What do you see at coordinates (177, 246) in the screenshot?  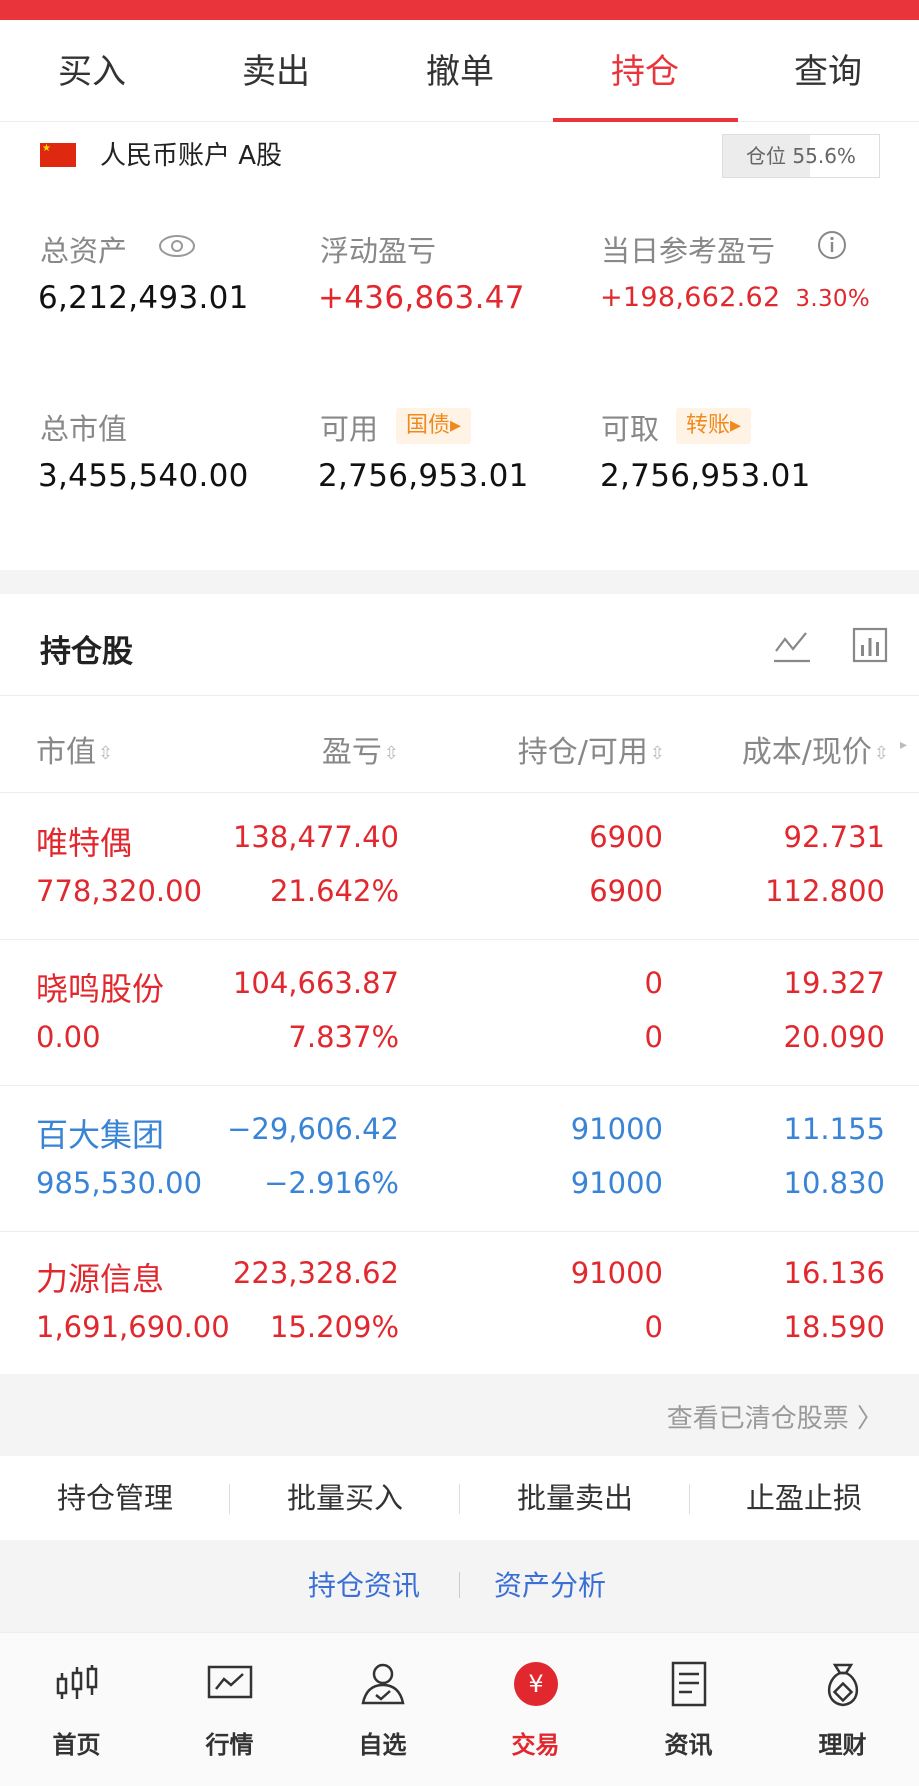 I see `eye-icon` at bounding box center [177, 246].